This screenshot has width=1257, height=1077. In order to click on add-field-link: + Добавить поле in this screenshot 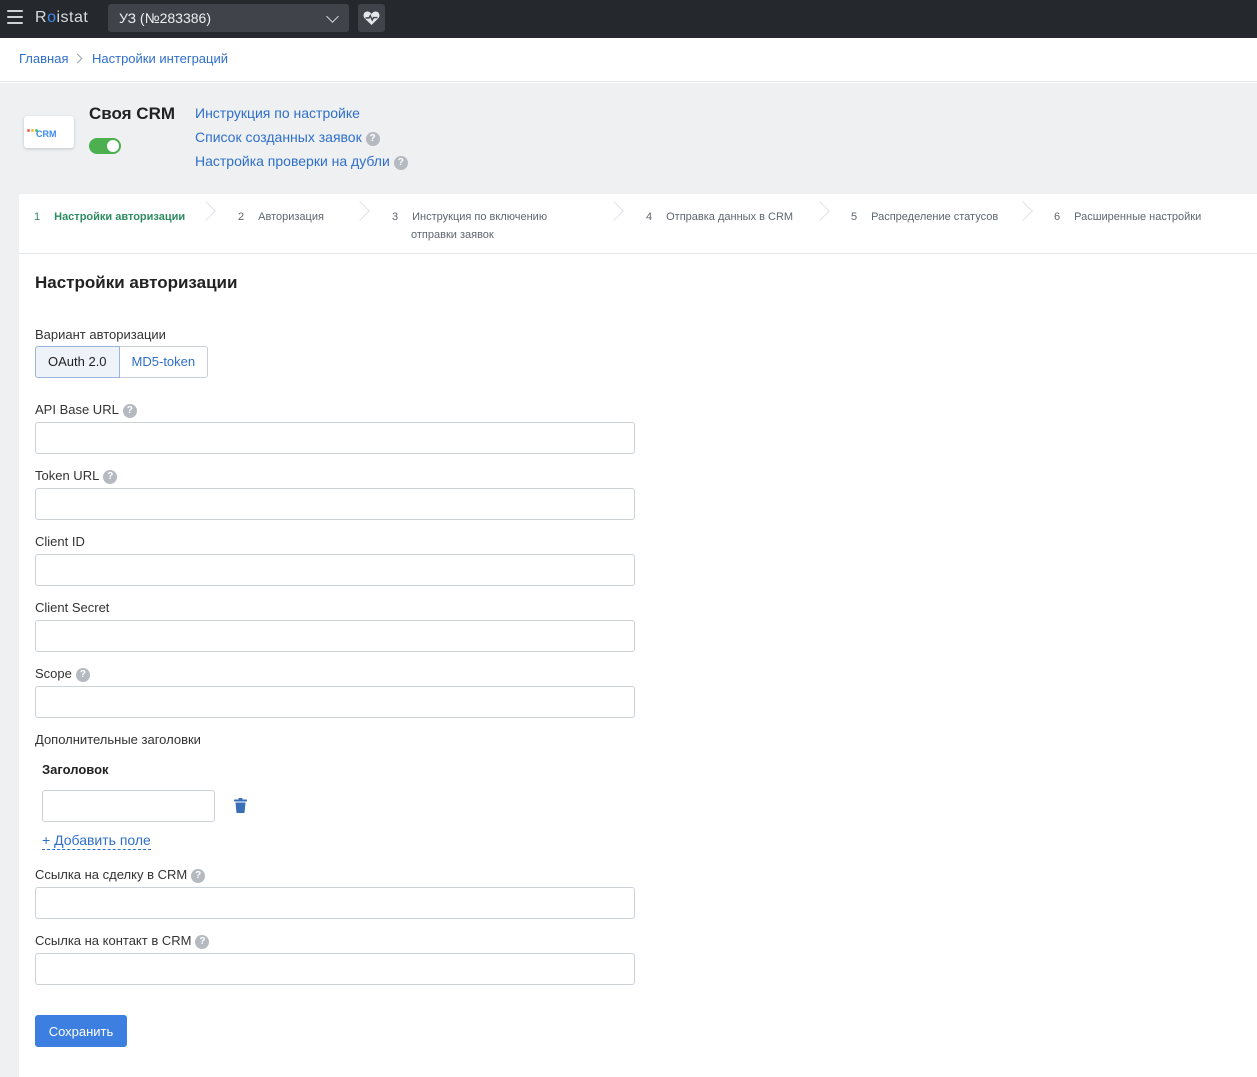, I will do `click(96, 841)`.